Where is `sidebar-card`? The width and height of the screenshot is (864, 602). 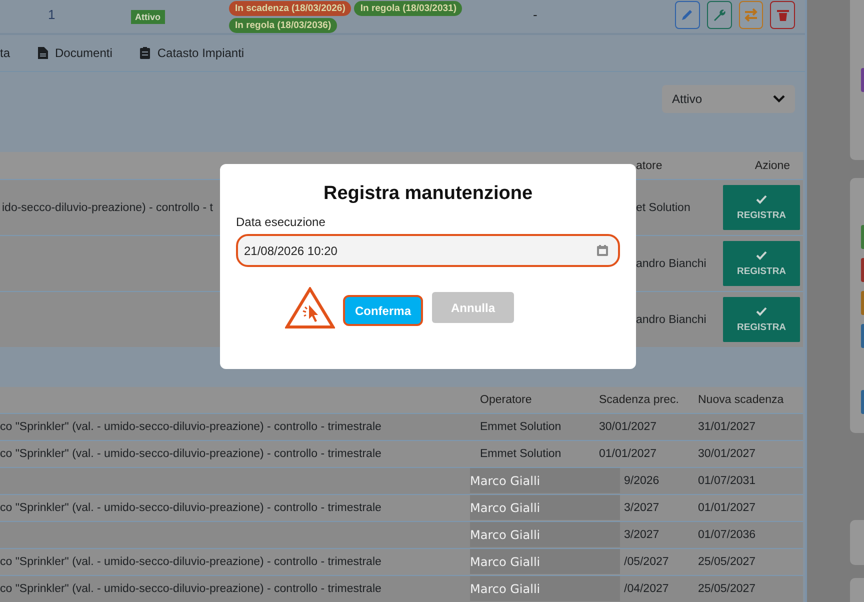 sidebar-card is located at coordinates (857, 542).